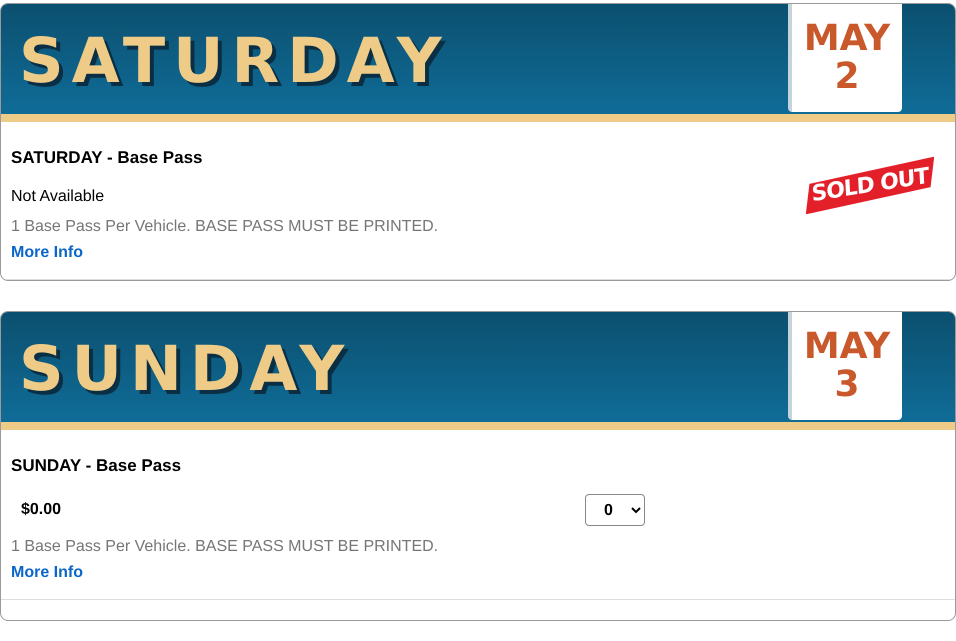 This screenshot has width=956, height=641. I want to click on pass-title: SATURDAY - Base Pass, so click(107, 158).